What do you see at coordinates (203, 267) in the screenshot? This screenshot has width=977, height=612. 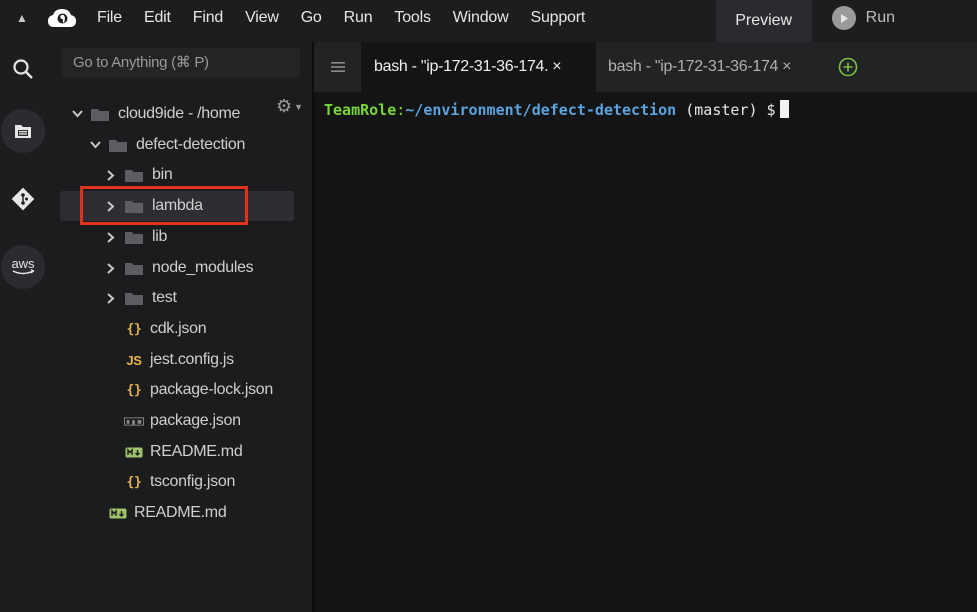 I see `tree-item-label: node_modules` at bounding box center [203, 267].